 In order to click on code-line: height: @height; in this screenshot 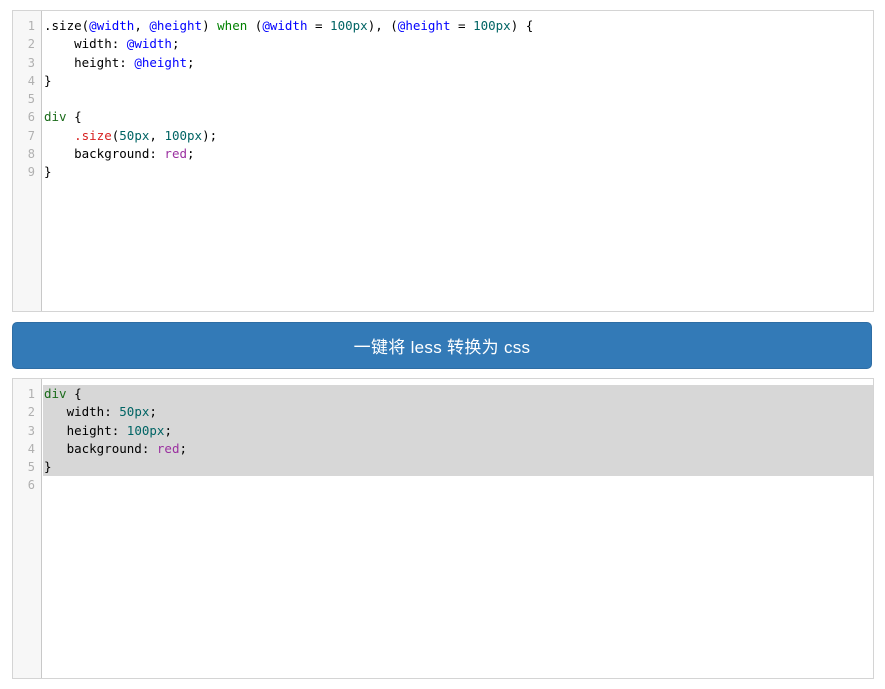, I will do `click(458, 63)`.